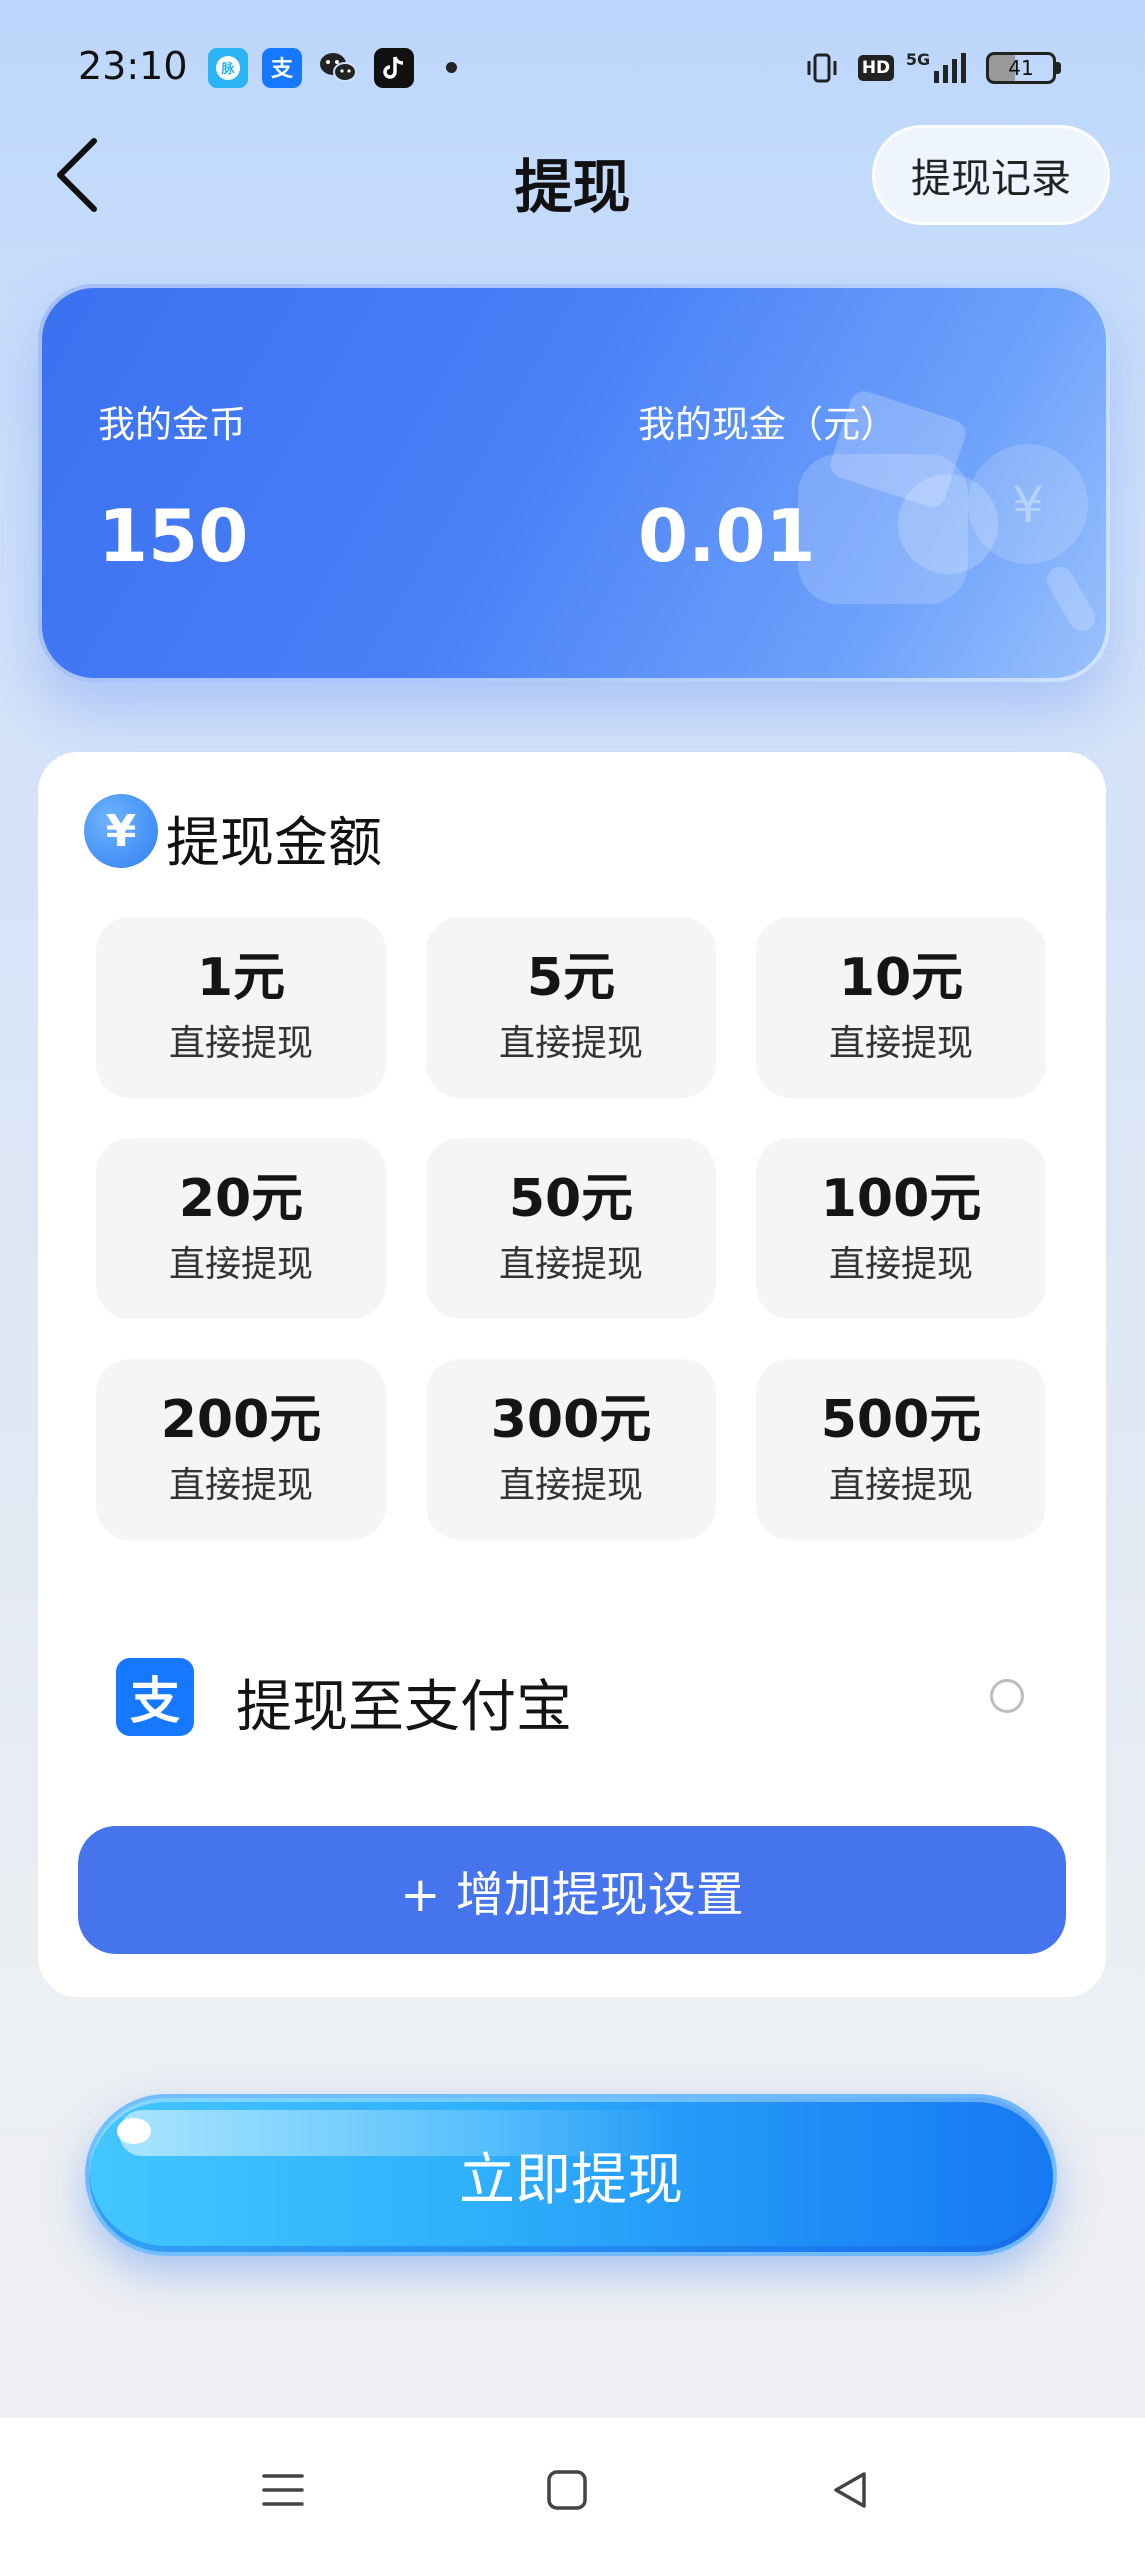  I want to click on button-gloss-dot, so click(134, 2131).